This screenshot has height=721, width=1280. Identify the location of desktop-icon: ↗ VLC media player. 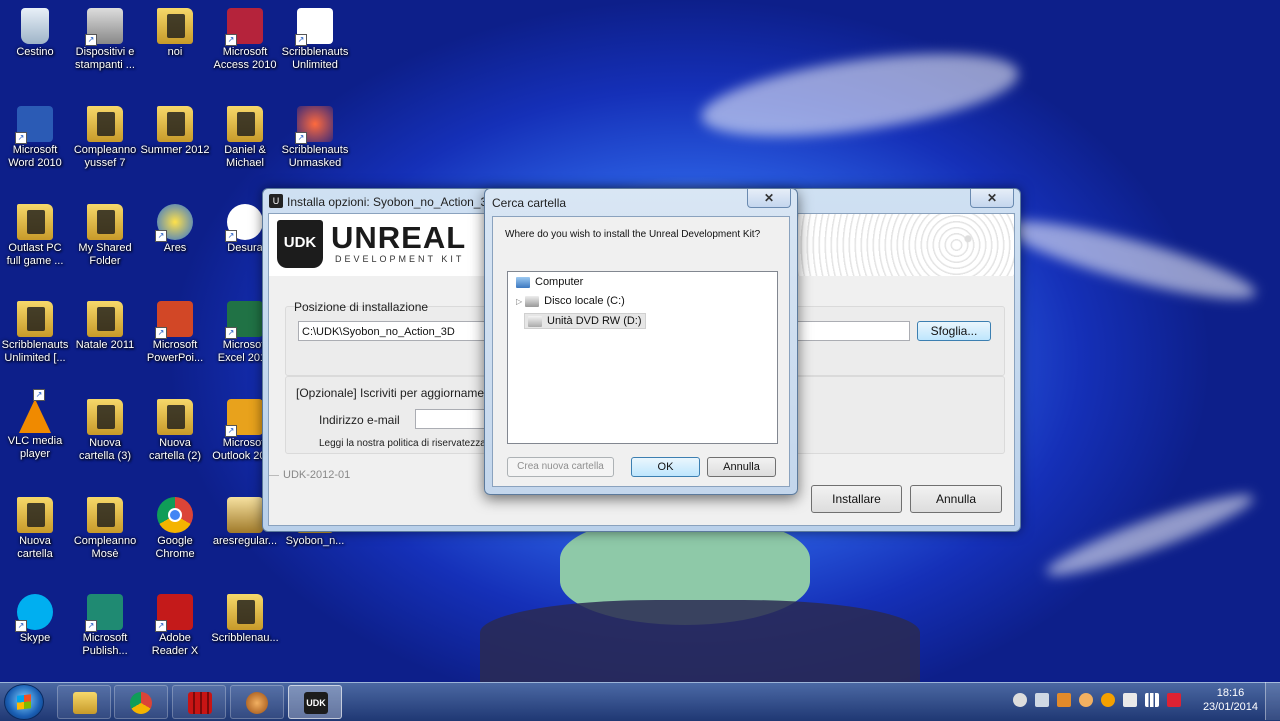
(35, 425).